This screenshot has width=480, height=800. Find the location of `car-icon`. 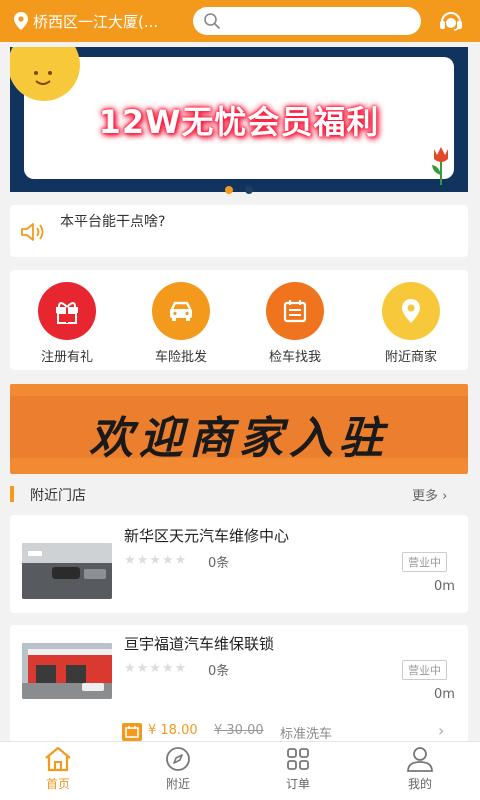

car-icon is located at coordinates (181, 311).